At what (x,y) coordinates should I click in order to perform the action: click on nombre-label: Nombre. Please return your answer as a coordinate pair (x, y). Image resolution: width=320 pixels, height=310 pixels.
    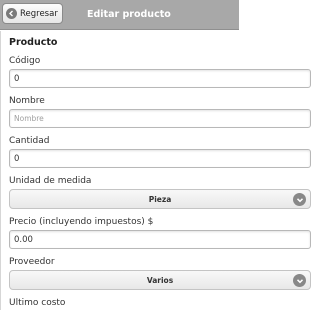
    Looking at the image, I should click on (27, 101).